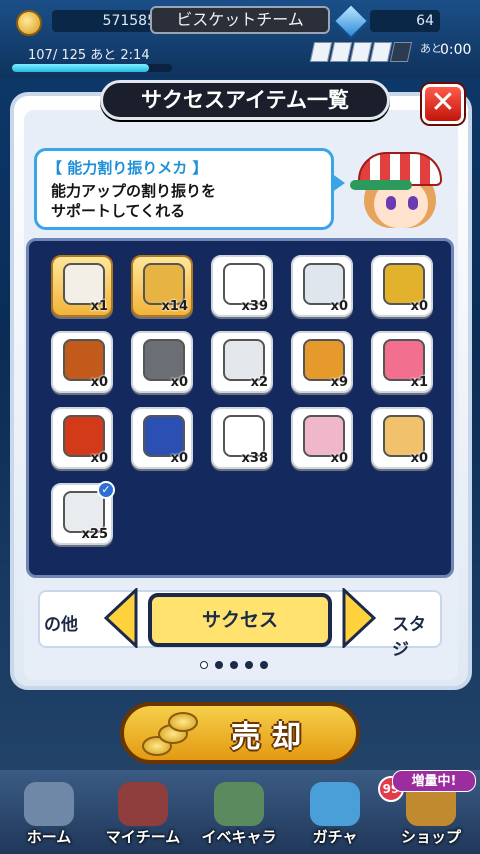 This screenshot has height=854, width=480. What do you see at coordinates (107, 21) in the screenshot?
I see `points-counter: 571585` at bounding box center [107, 21].